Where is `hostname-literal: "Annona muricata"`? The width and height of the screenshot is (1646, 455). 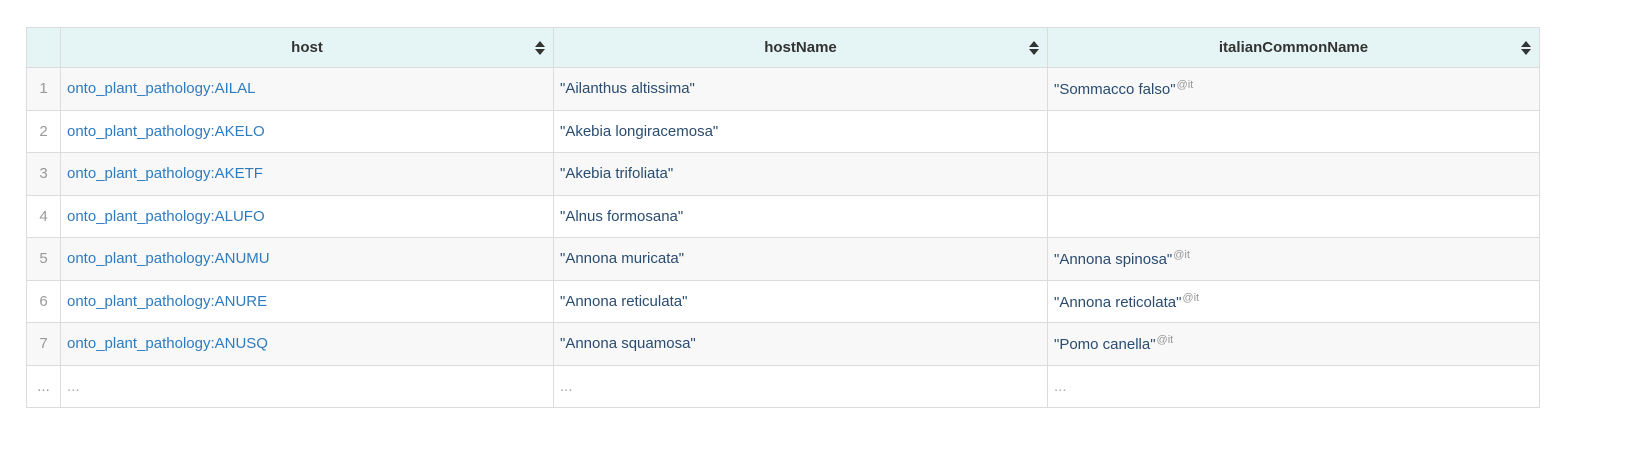 hostname-literal: "Annona muricata" is located at coordinates (622, 259).